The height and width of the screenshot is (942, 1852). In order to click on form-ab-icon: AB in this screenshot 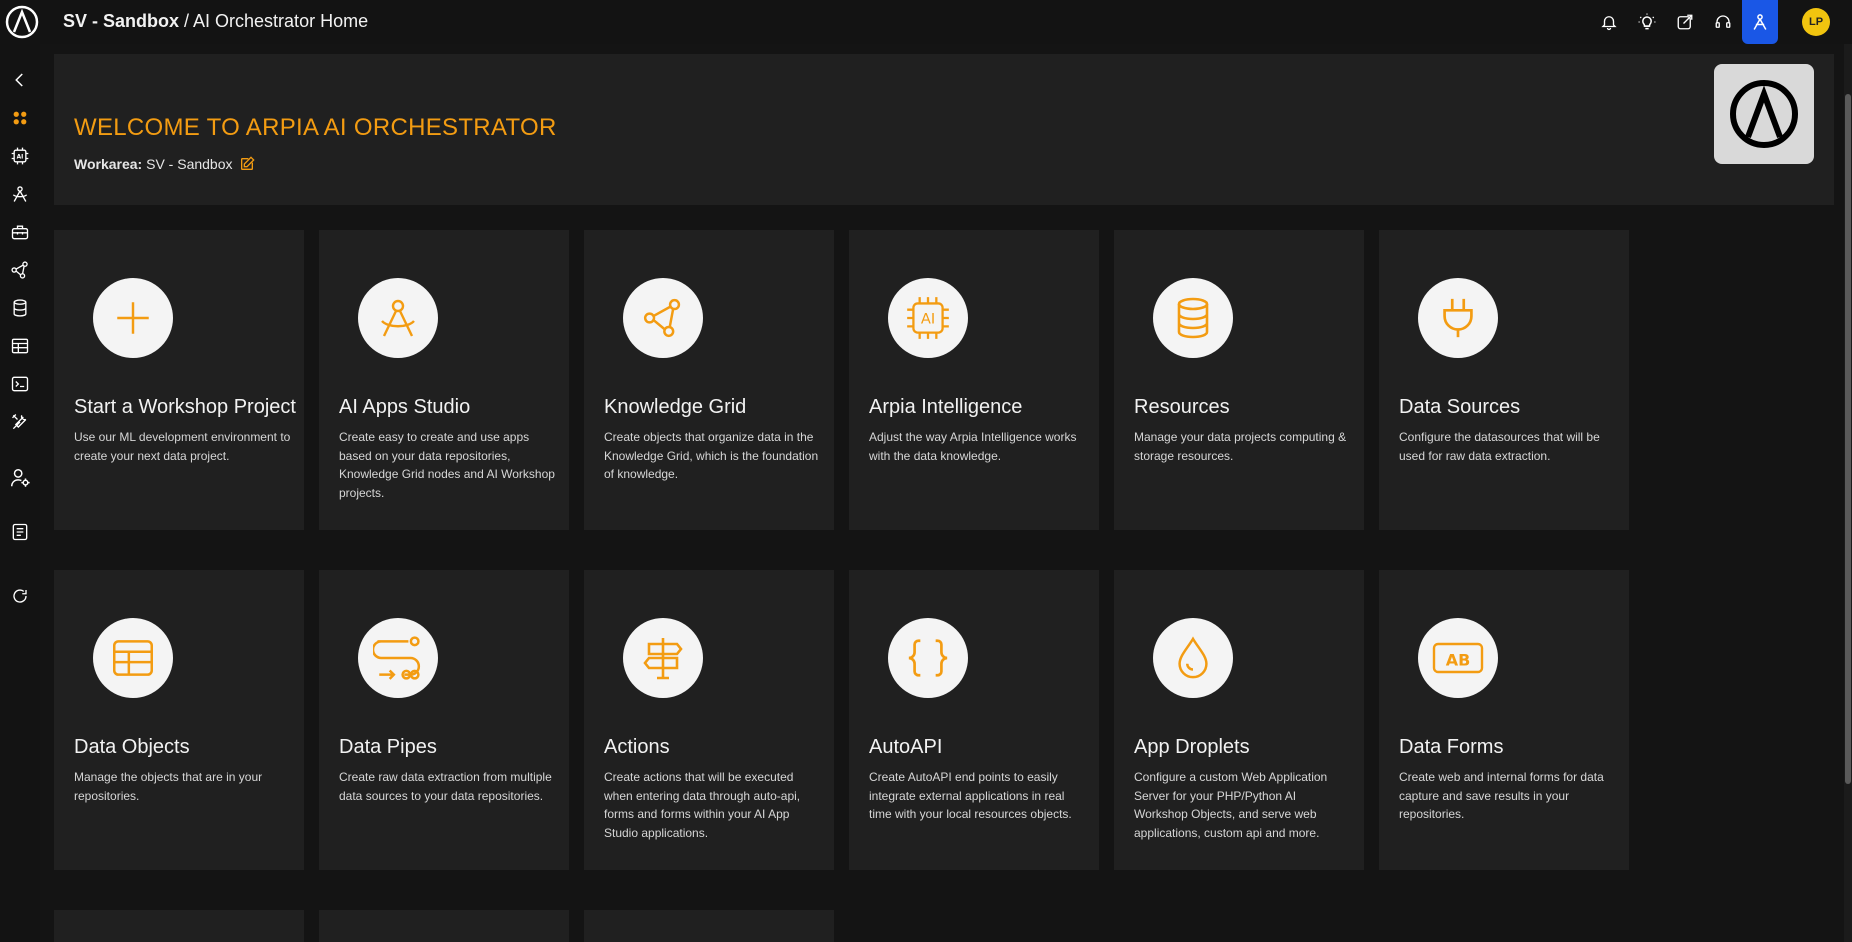, I will do `click(1458, 658)`.